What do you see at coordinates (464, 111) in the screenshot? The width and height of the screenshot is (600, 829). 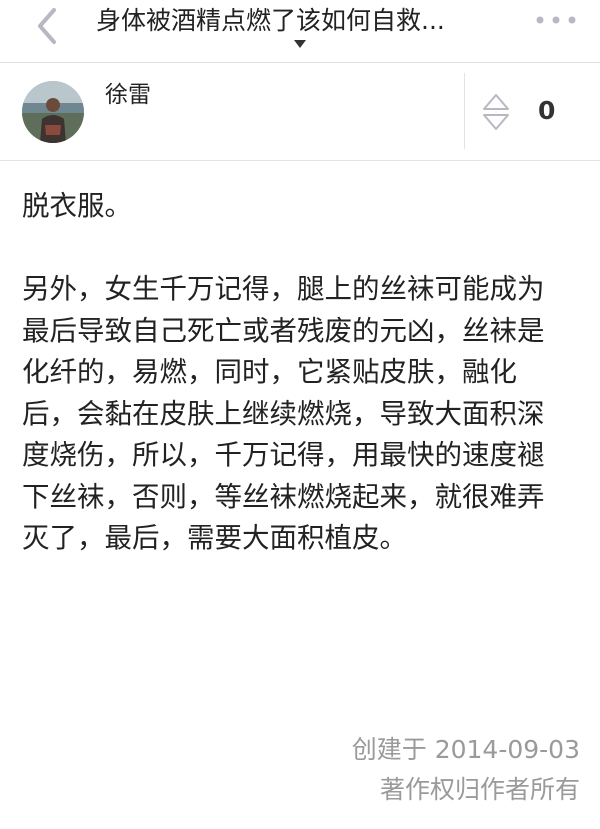 I see `vote-separator` at bounding box center [464, 111].